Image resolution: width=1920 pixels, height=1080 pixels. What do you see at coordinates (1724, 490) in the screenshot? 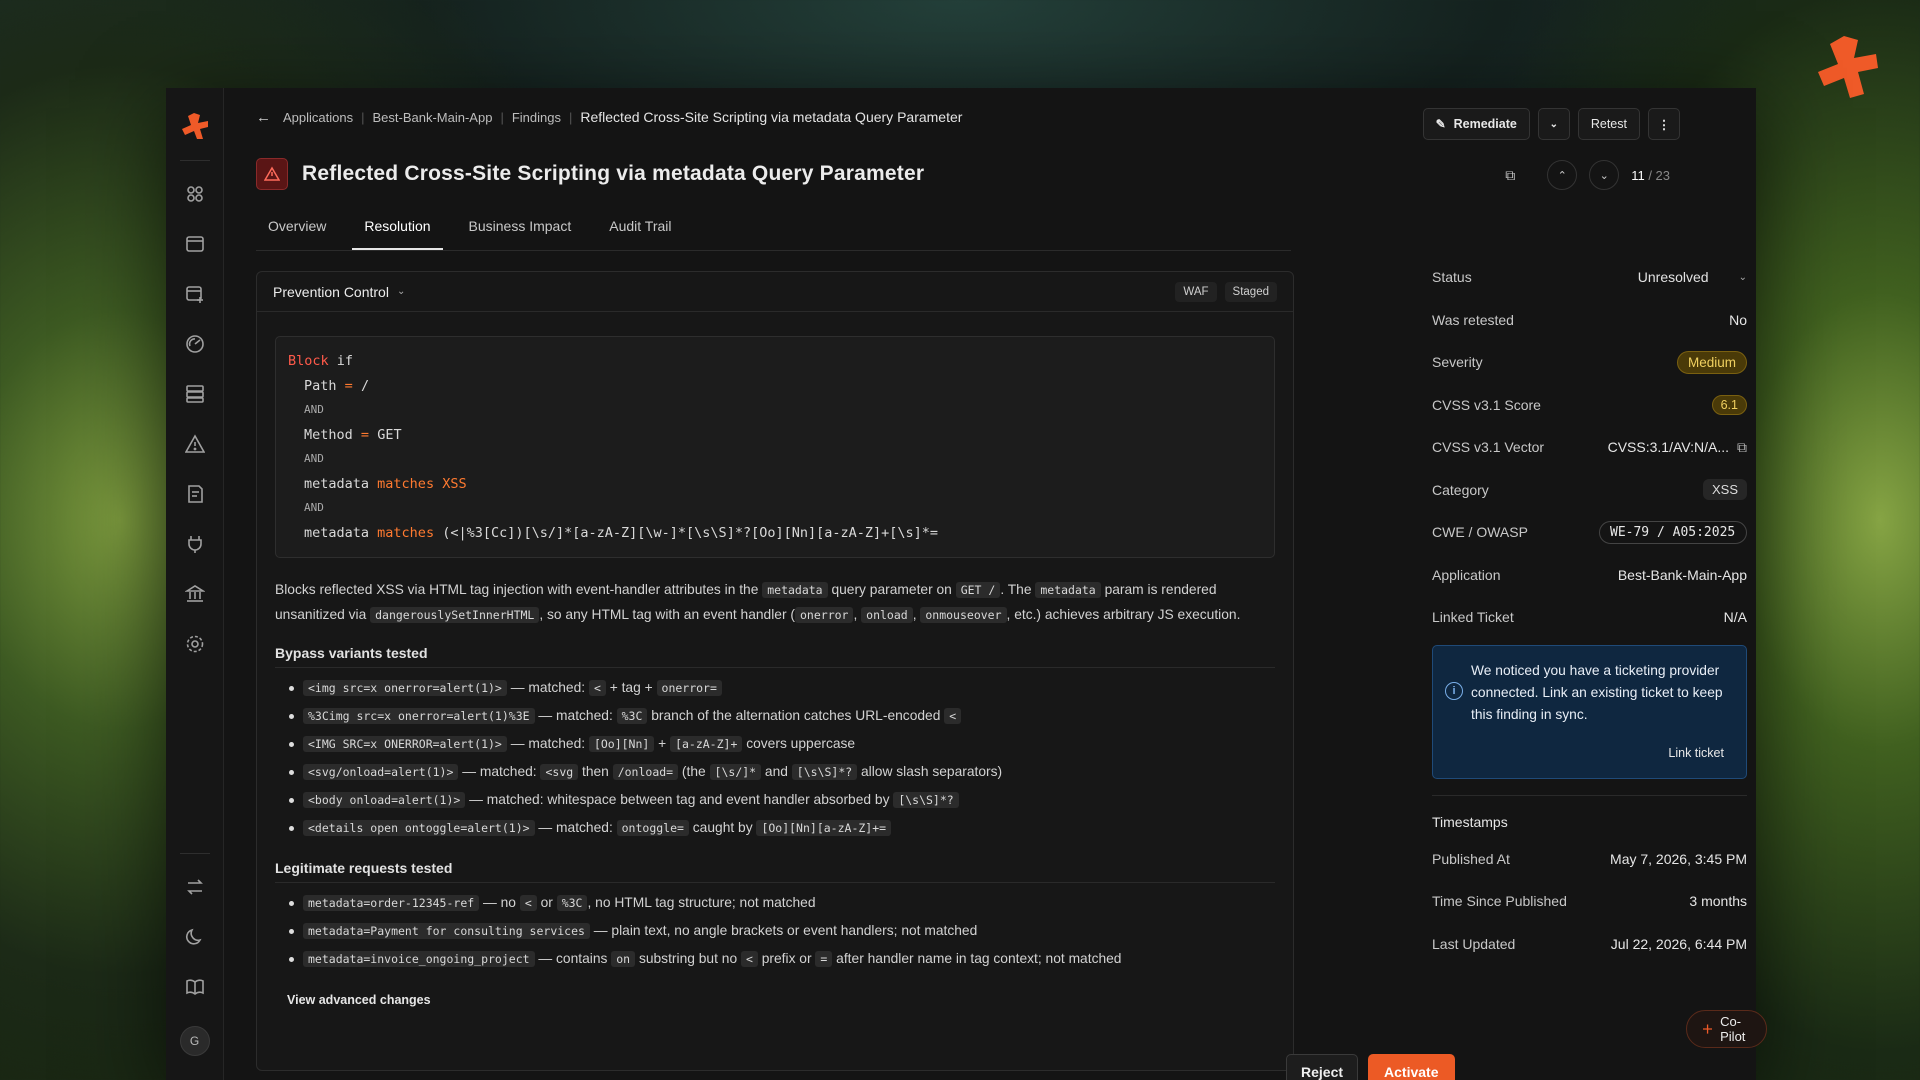
I see `category-badge: XSS` at bounding box center [1724, 490].